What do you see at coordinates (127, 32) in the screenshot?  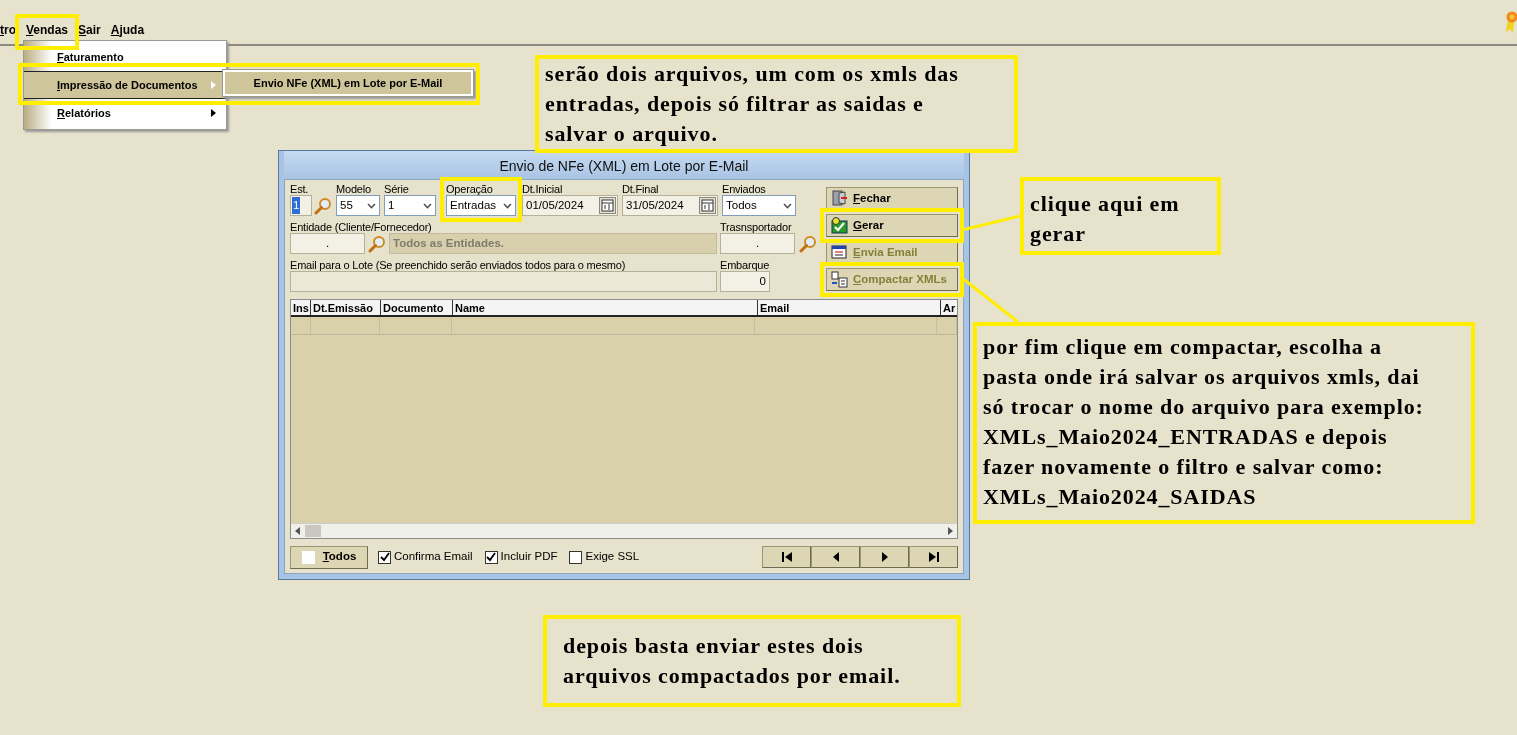 I see `menu-item: Ajuda` at bounding box center [127, 32].